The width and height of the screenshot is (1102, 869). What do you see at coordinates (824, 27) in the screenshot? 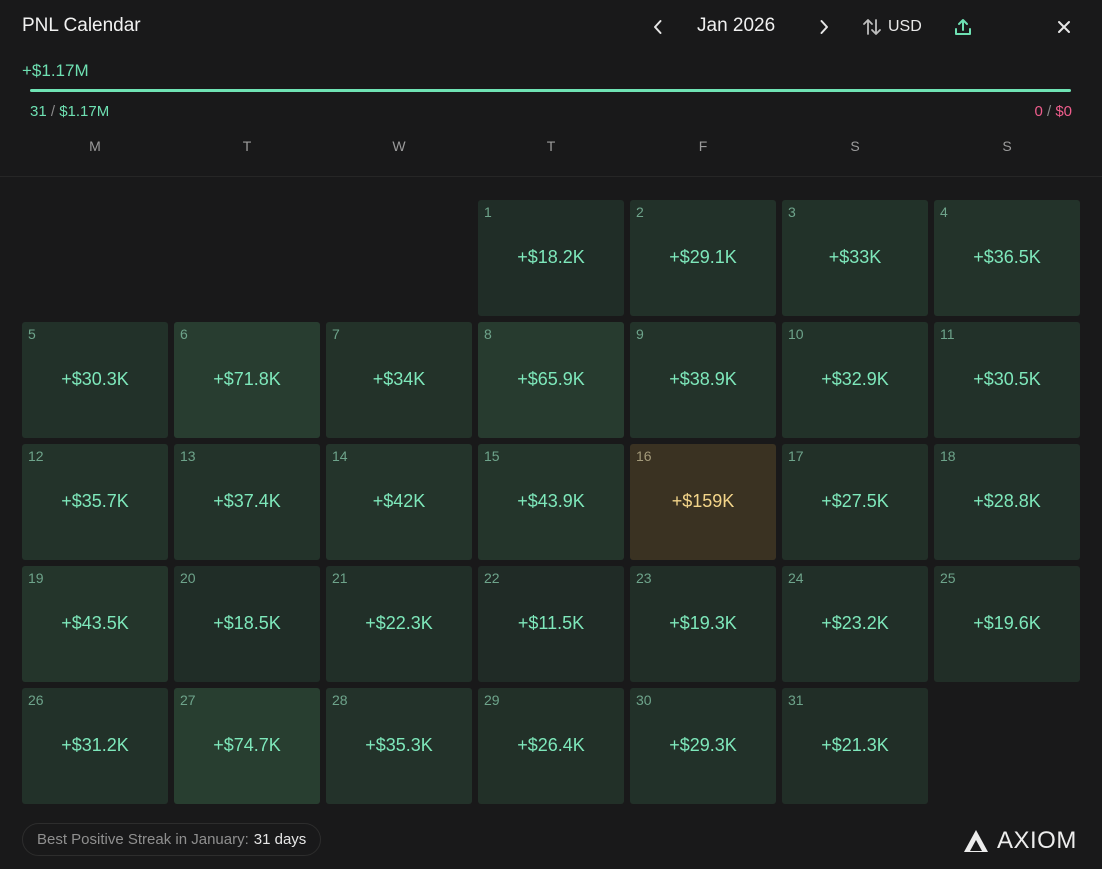
I see `next-month-button` at bounding box center [824, 27].